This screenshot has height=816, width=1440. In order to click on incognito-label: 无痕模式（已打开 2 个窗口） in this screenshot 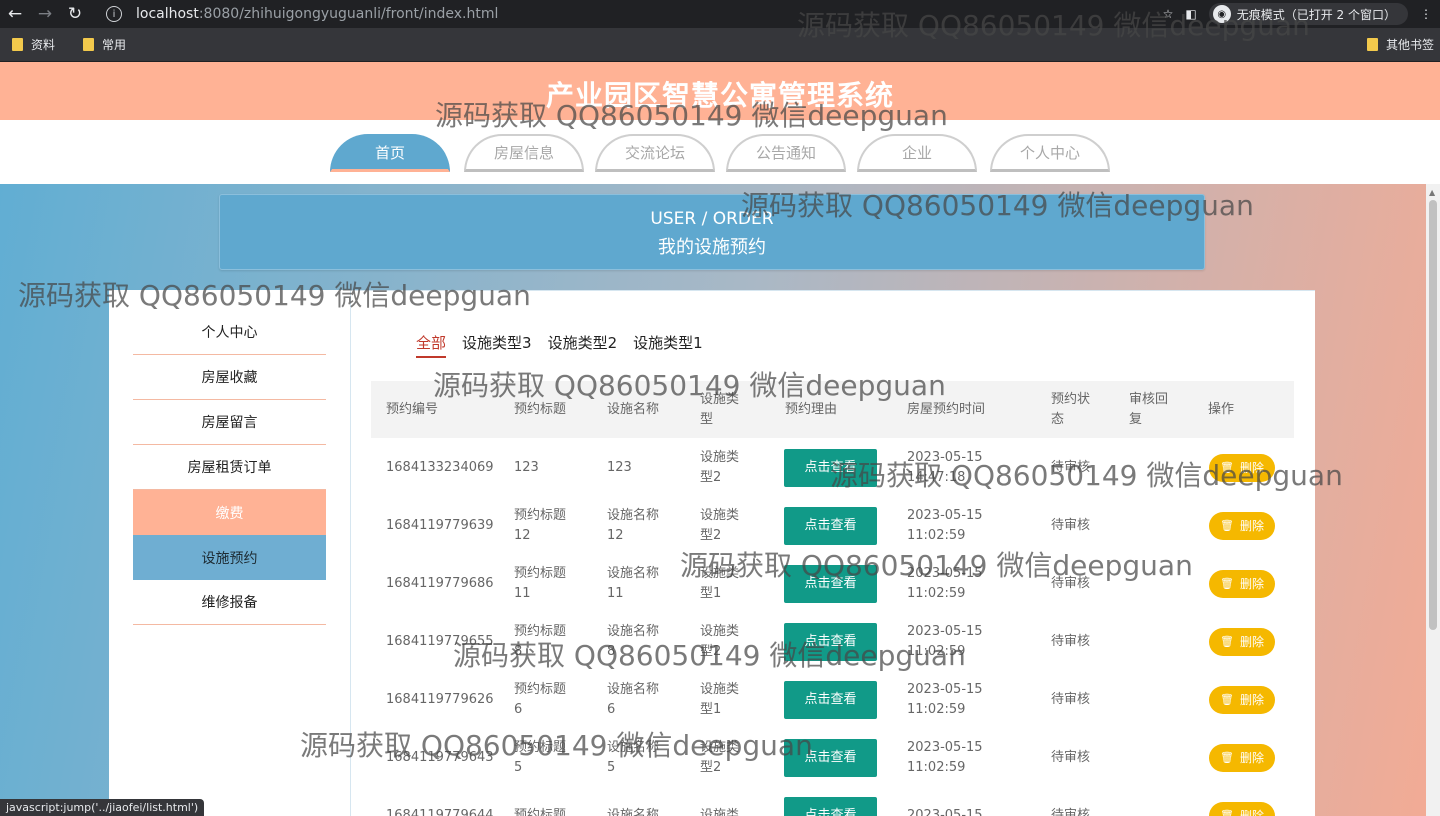, I will do `click(1316, 14)`.